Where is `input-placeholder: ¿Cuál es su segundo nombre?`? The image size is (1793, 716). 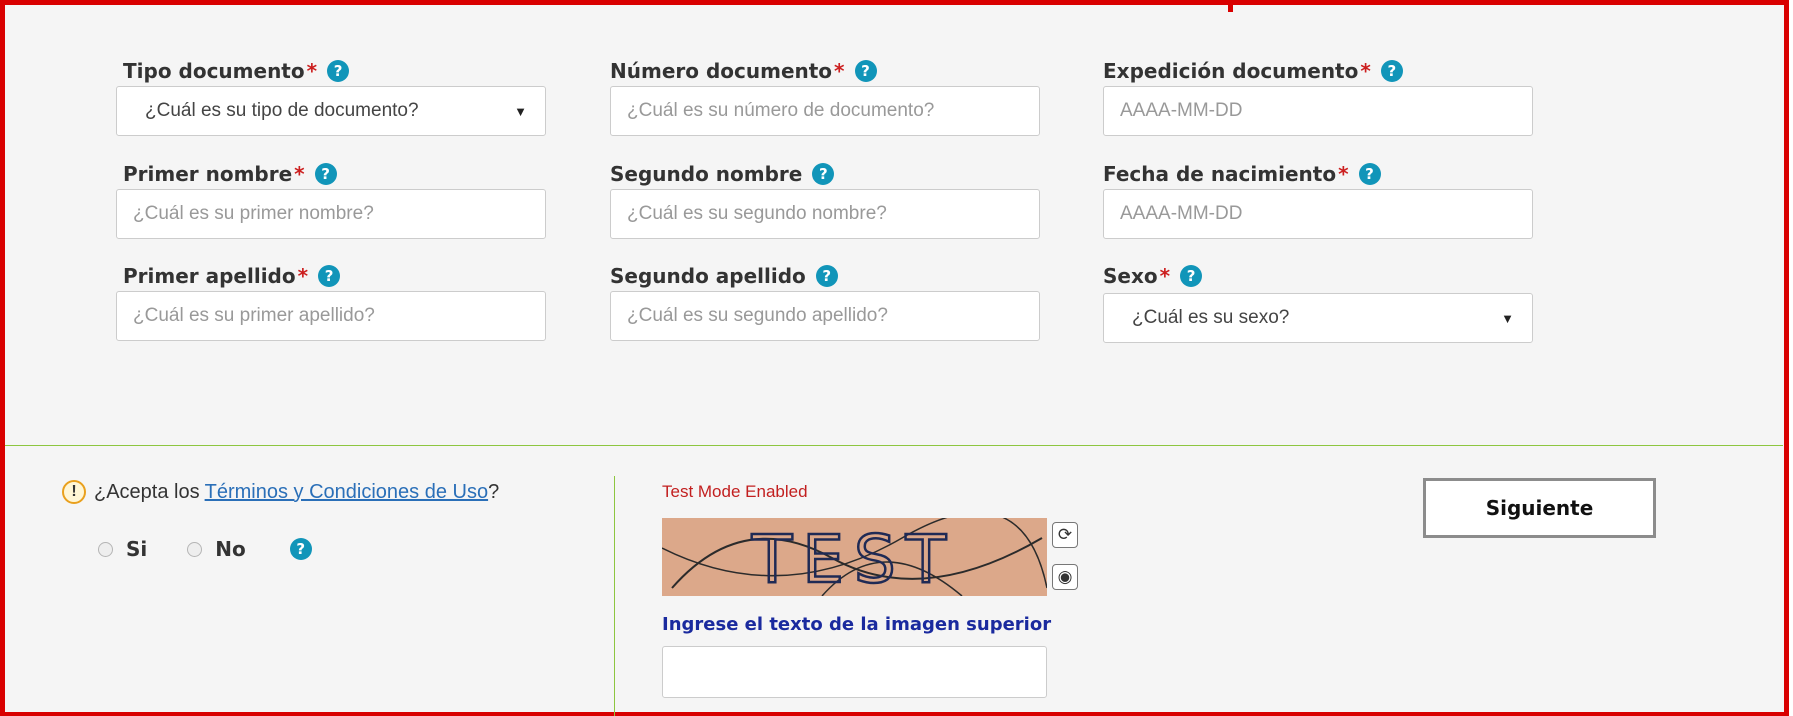
input-placeholder: ¿Cuál es su segundo nombre? is located at coordinates (757, 213).